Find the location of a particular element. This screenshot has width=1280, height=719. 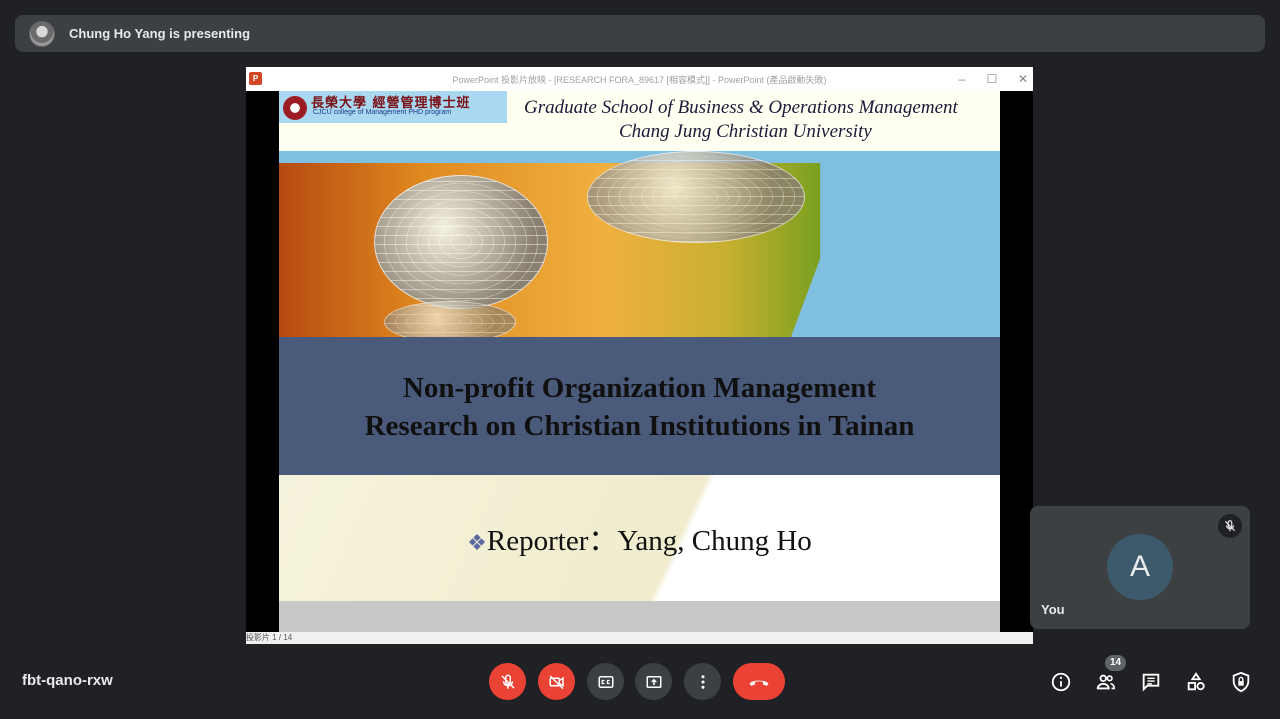

self-video-tile: A You is located at coordinates (1140, 567).